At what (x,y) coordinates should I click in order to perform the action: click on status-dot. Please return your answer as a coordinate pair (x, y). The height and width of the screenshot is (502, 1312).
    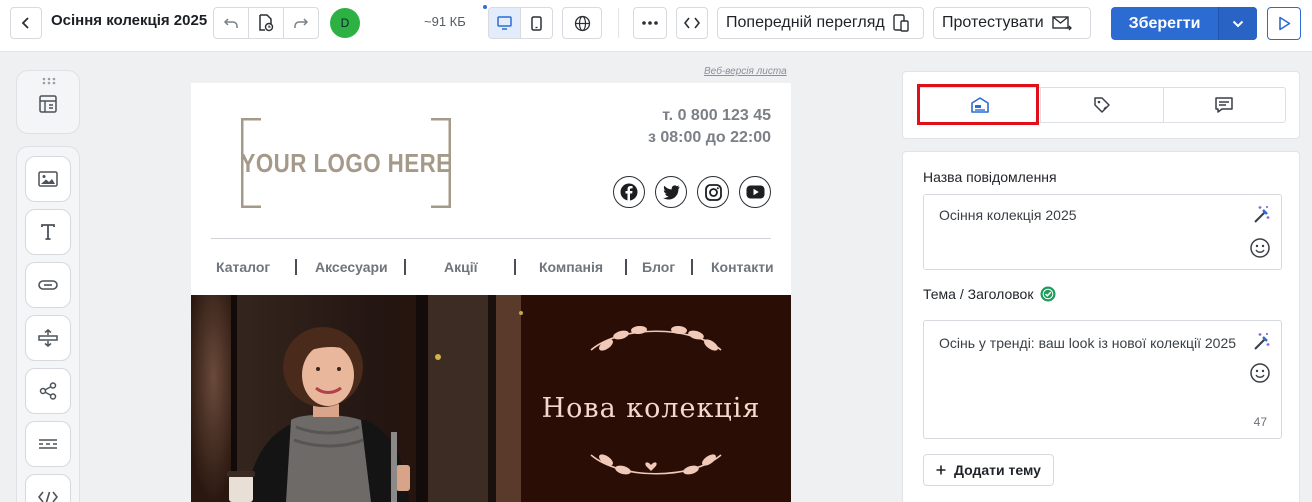
    Looking at the image, I should click on (485, 7).